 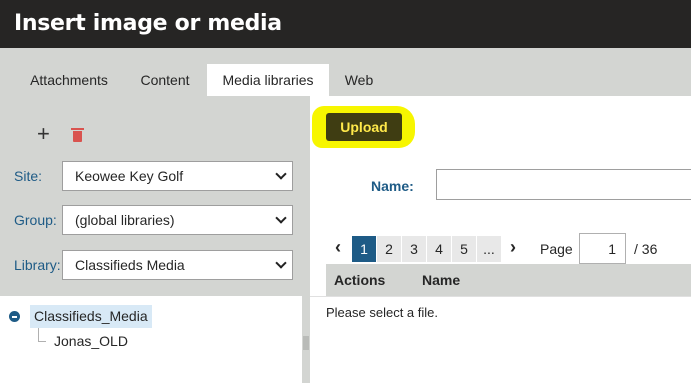 What do you see at coordinates (14, 316) in the screenshot?
I see `collapse-icon` at bounding box center [14, 316].